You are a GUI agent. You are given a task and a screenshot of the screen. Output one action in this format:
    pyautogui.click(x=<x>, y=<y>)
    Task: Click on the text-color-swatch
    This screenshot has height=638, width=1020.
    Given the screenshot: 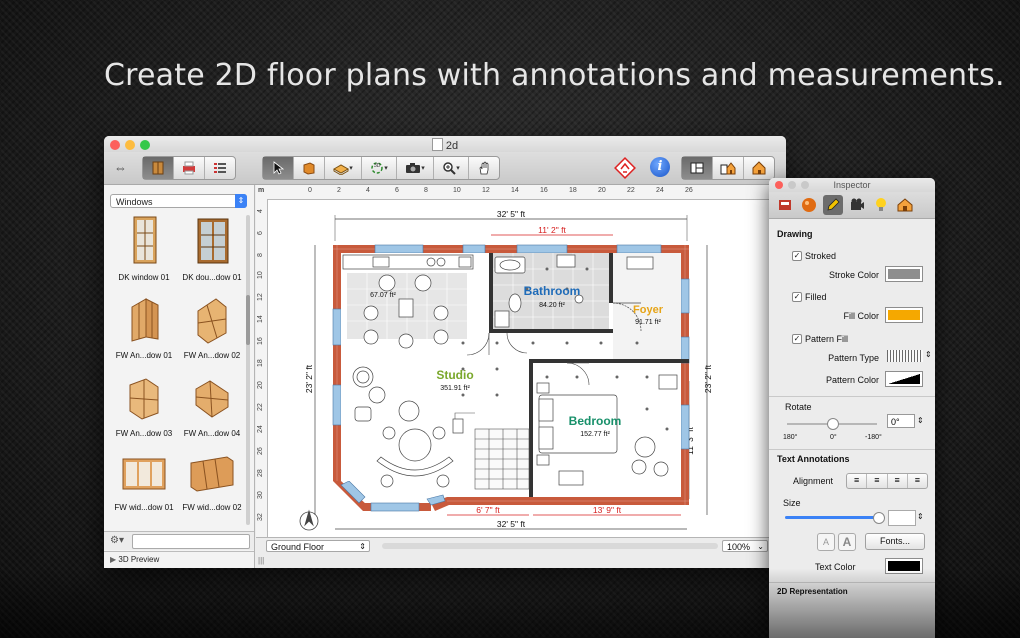 What is the action you would take?
    pyautogui.click(x=904, y=566)
    